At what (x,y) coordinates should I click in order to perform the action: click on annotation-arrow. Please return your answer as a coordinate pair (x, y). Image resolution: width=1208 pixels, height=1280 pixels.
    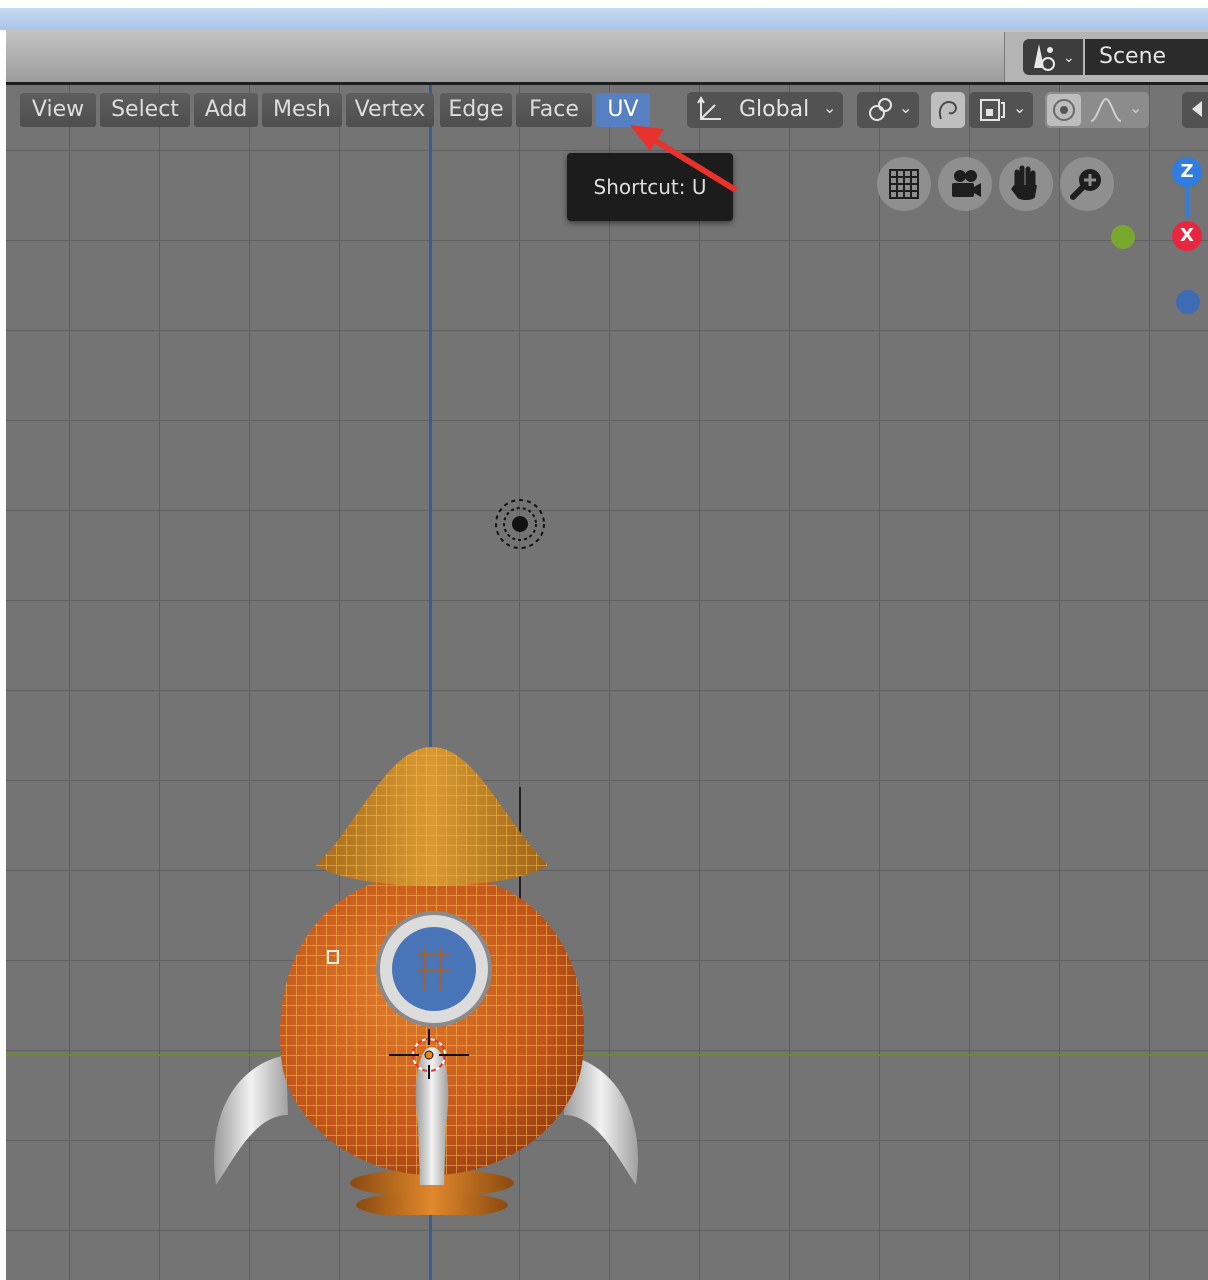
    Looking at the image, I should click on (683, 158).